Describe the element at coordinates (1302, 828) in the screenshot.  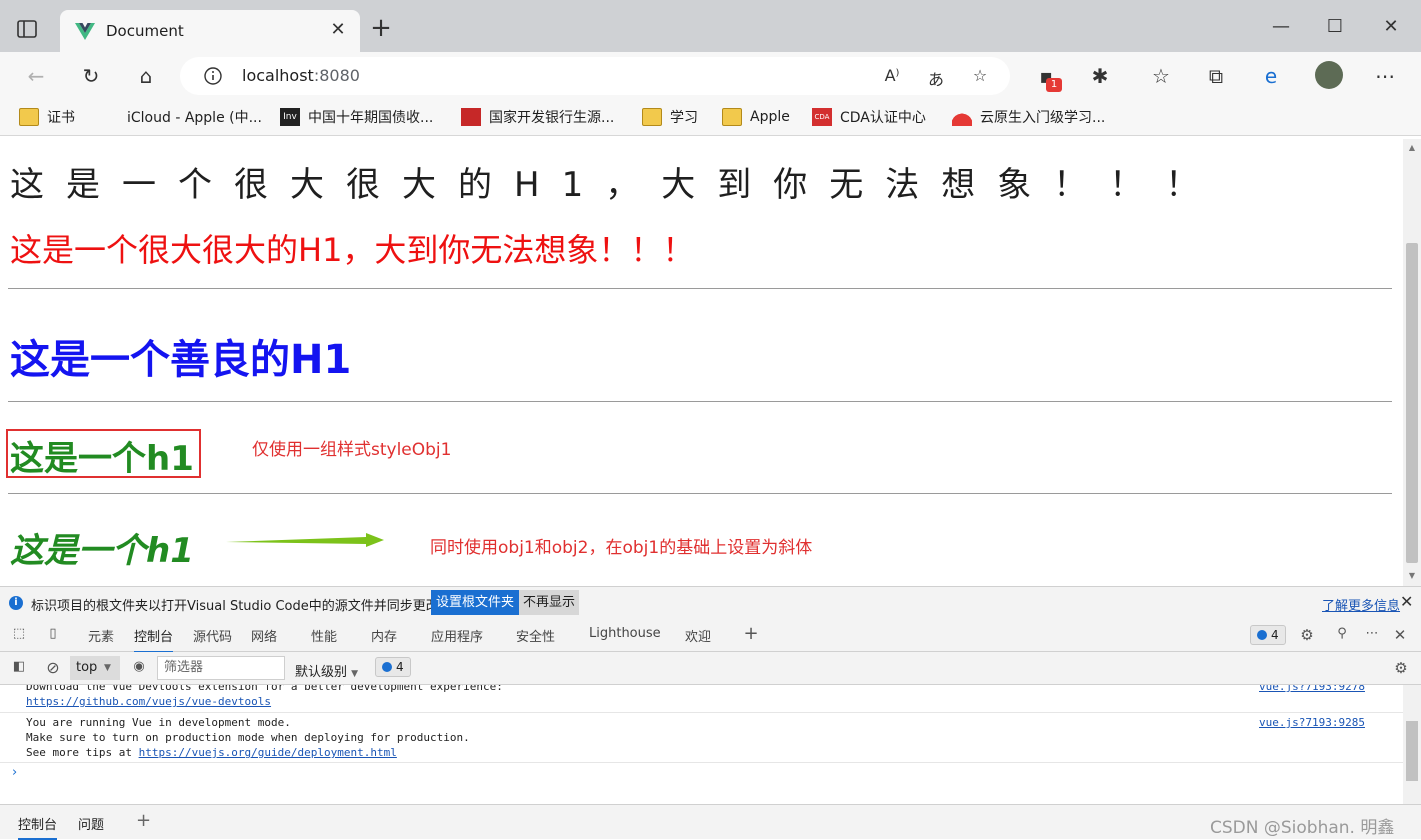
I see `watermark: CSDN @Siobhan. 明鑫` at that location.